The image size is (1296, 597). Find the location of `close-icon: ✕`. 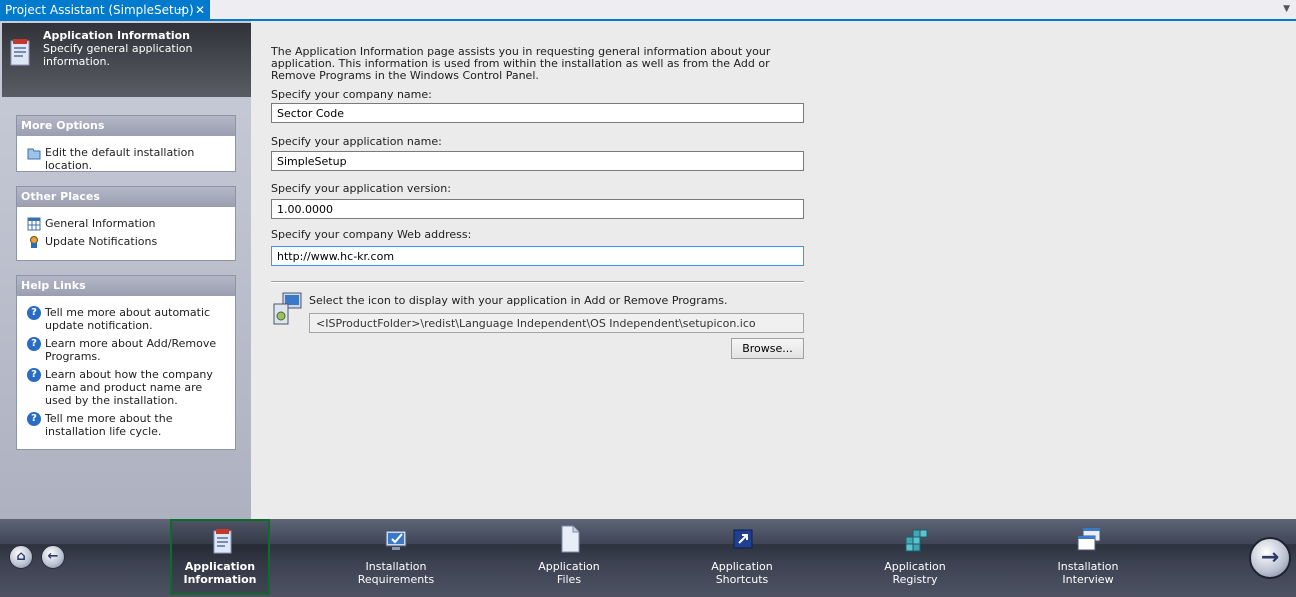

close-icon: ✕ is located at coordinates (200, 10).